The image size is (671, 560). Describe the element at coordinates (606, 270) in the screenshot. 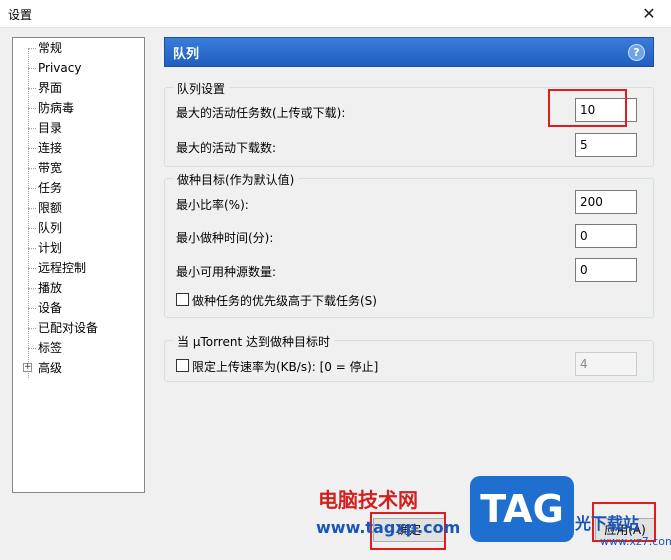

I see `min-seeds-input: 0` at that location.